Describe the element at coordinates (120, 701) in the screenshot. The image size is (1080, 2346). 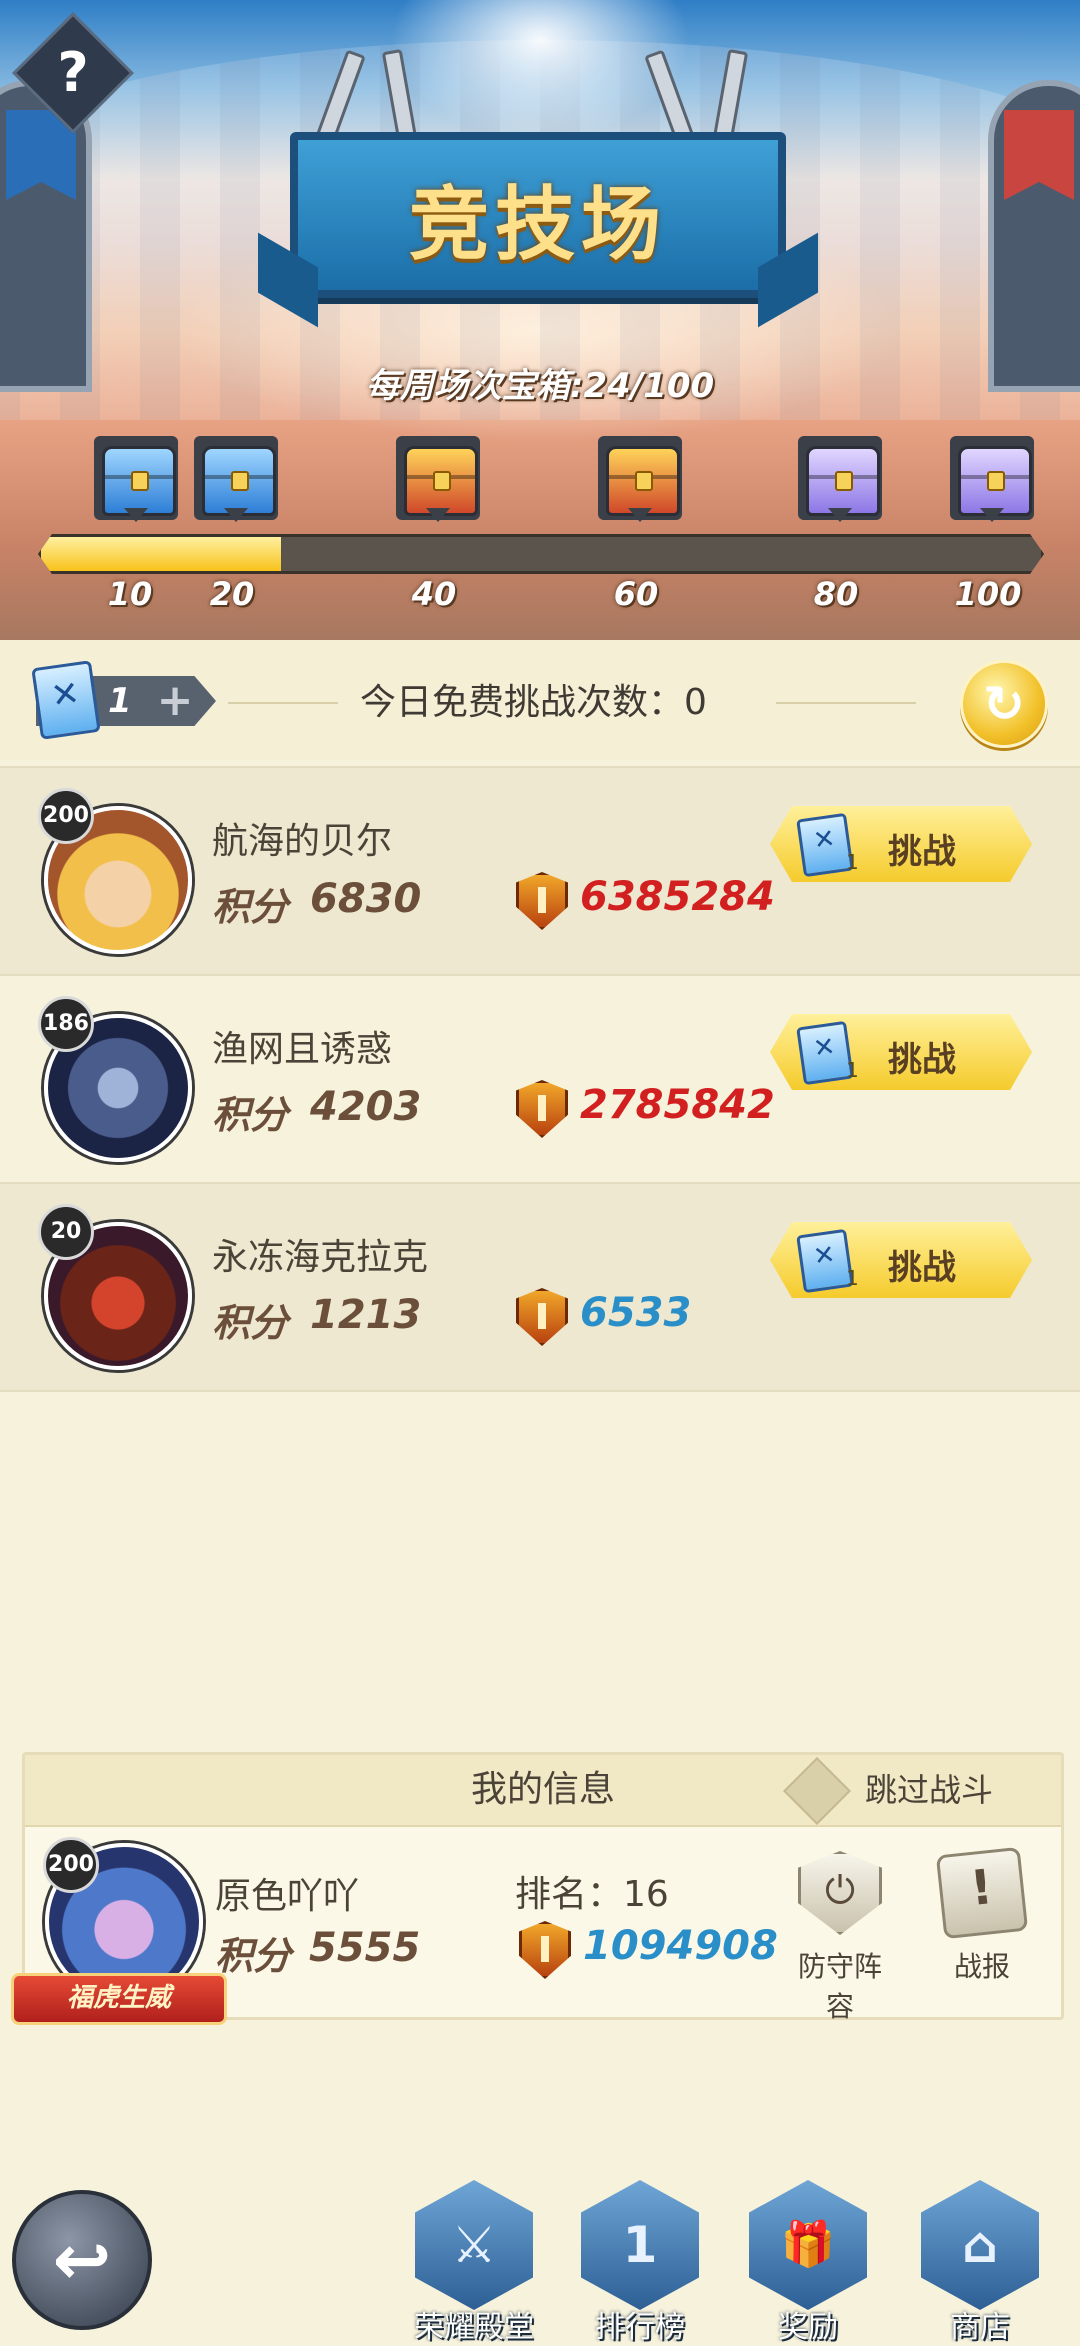
I see `ticket-count: 1` at that location.